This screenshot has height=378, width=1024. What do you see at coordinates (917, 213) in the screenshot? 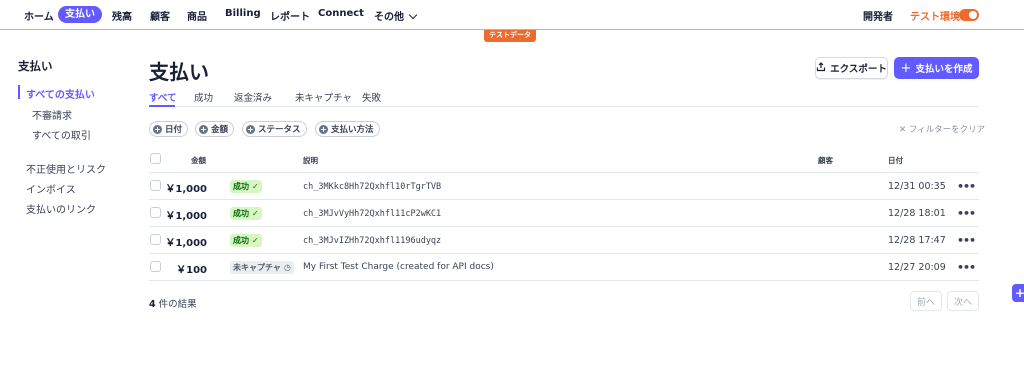
I see `row-date: 12/28 18:01` at bounding box center [917, 213].